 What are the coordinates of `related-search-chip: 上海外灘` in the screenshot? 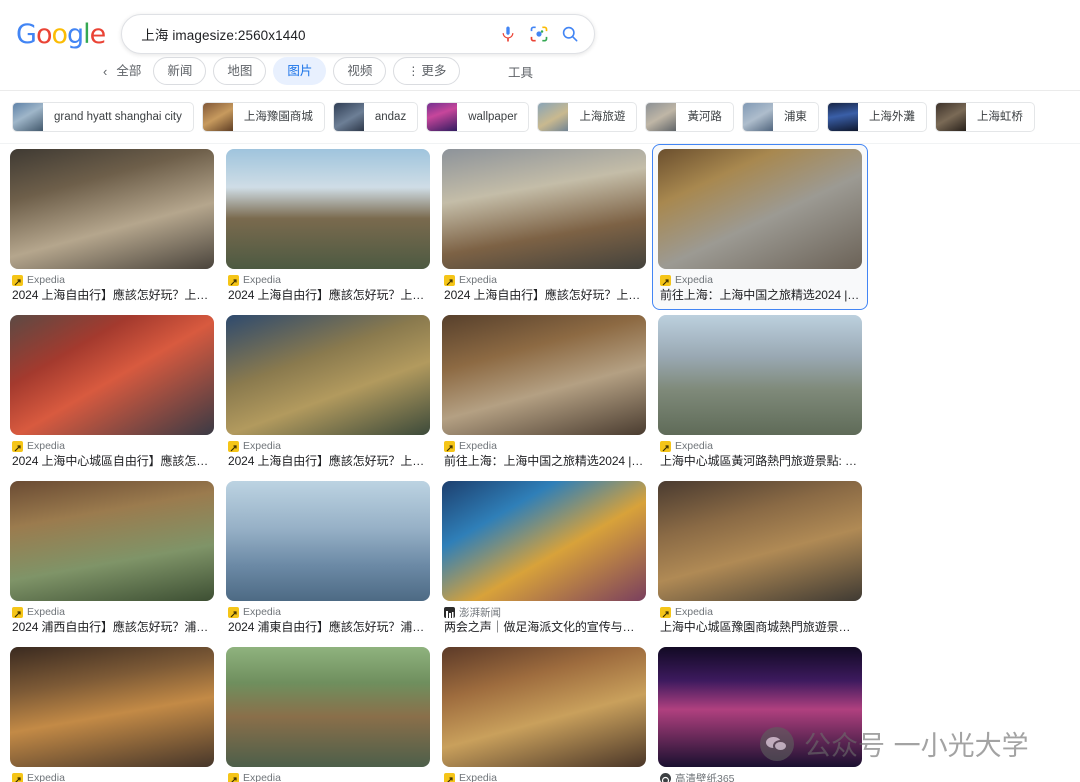 It's located at (876, 117).